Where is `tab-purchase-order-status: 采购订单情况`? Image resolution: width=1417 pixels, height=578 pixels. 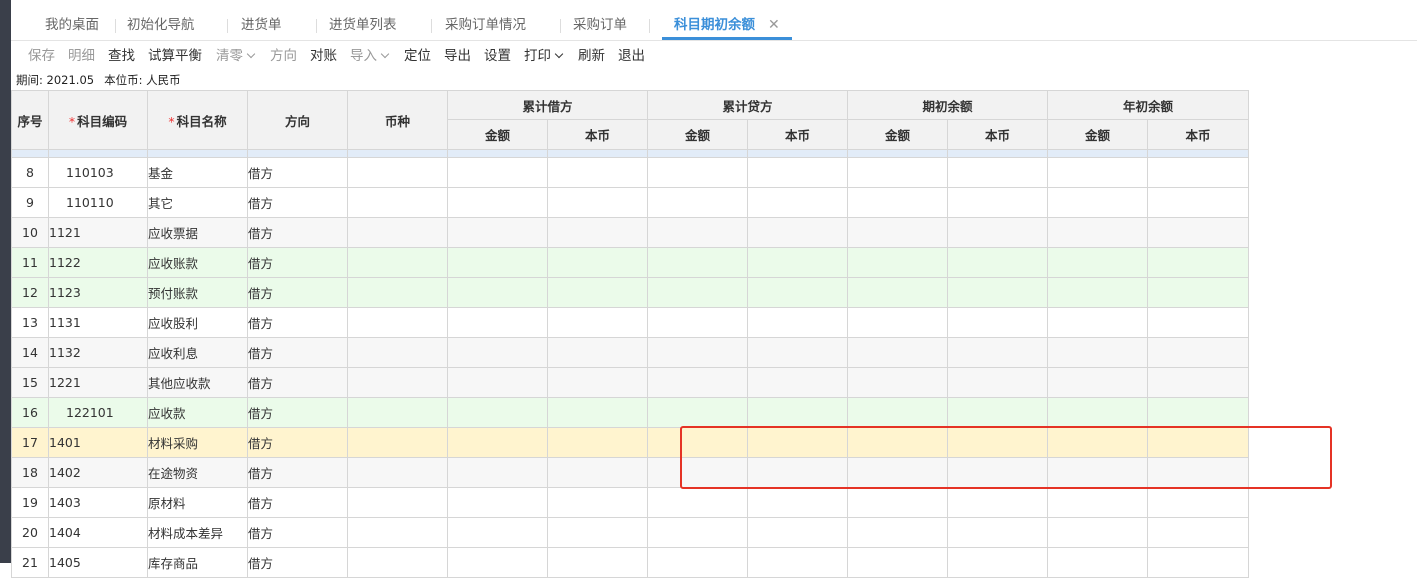 tab-purchase-order-status: 采购订单情况 is located at coordinates (485, 24).